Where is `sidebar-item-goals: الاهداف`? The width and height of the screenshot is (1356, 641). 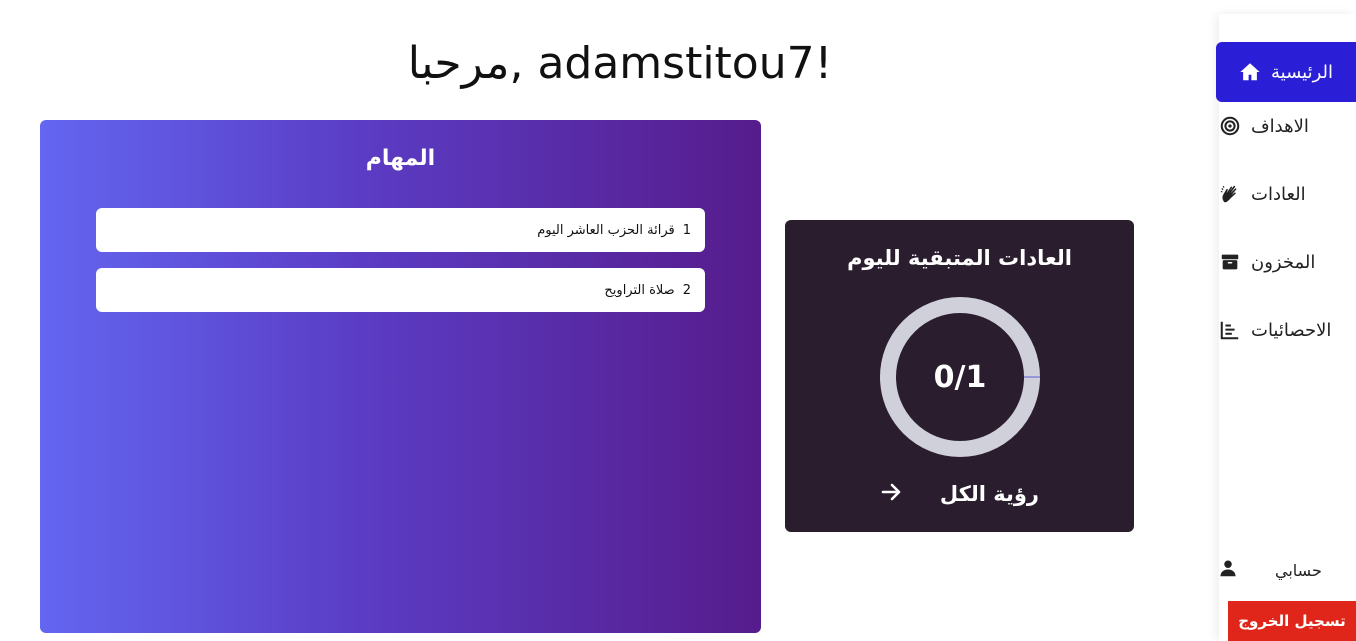 sidebar-item-goals: الاهداف is located at coordinates (1280, 126).